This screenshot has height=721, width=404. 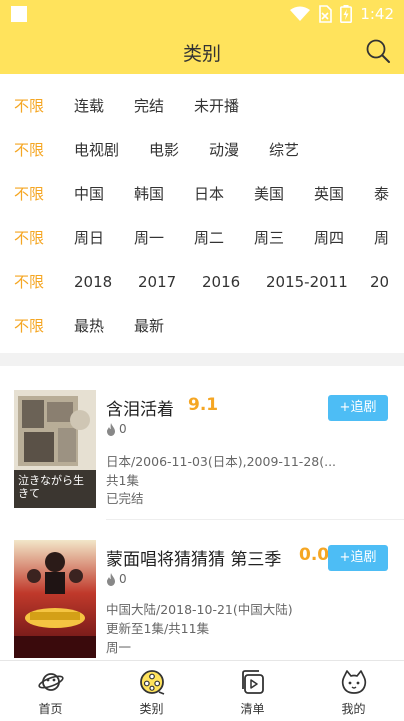 I want to click on filter-year-2016: 2016, so click(x=221, y=282).